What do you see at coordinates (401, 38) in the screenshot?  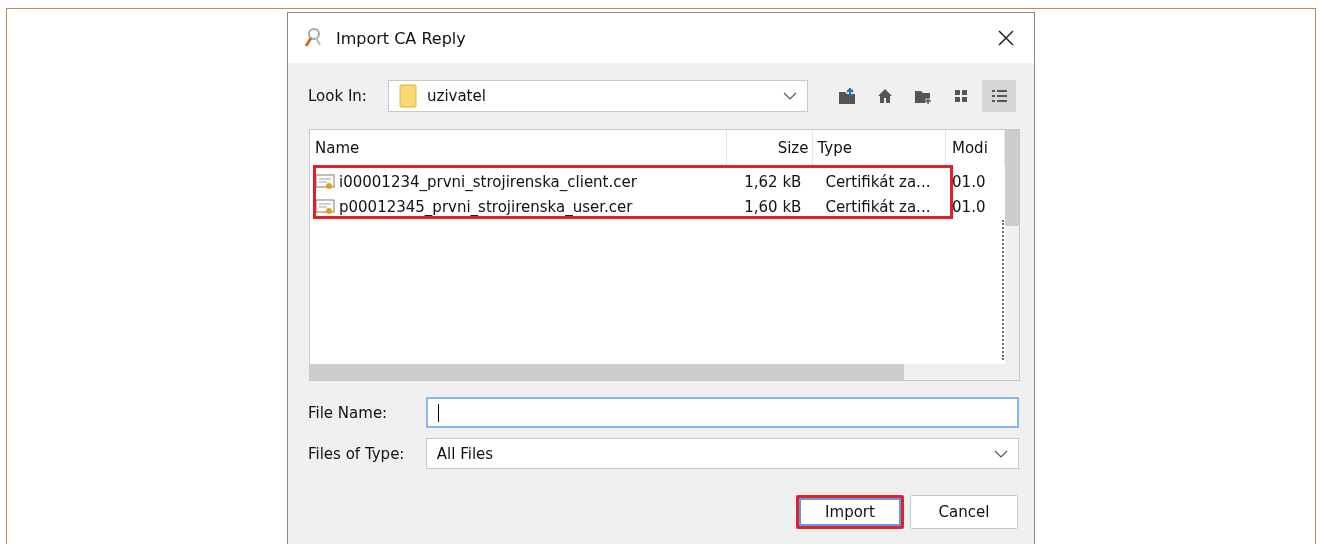 I see `window-title: Import CA Reply` at bounding box center [401, 38].